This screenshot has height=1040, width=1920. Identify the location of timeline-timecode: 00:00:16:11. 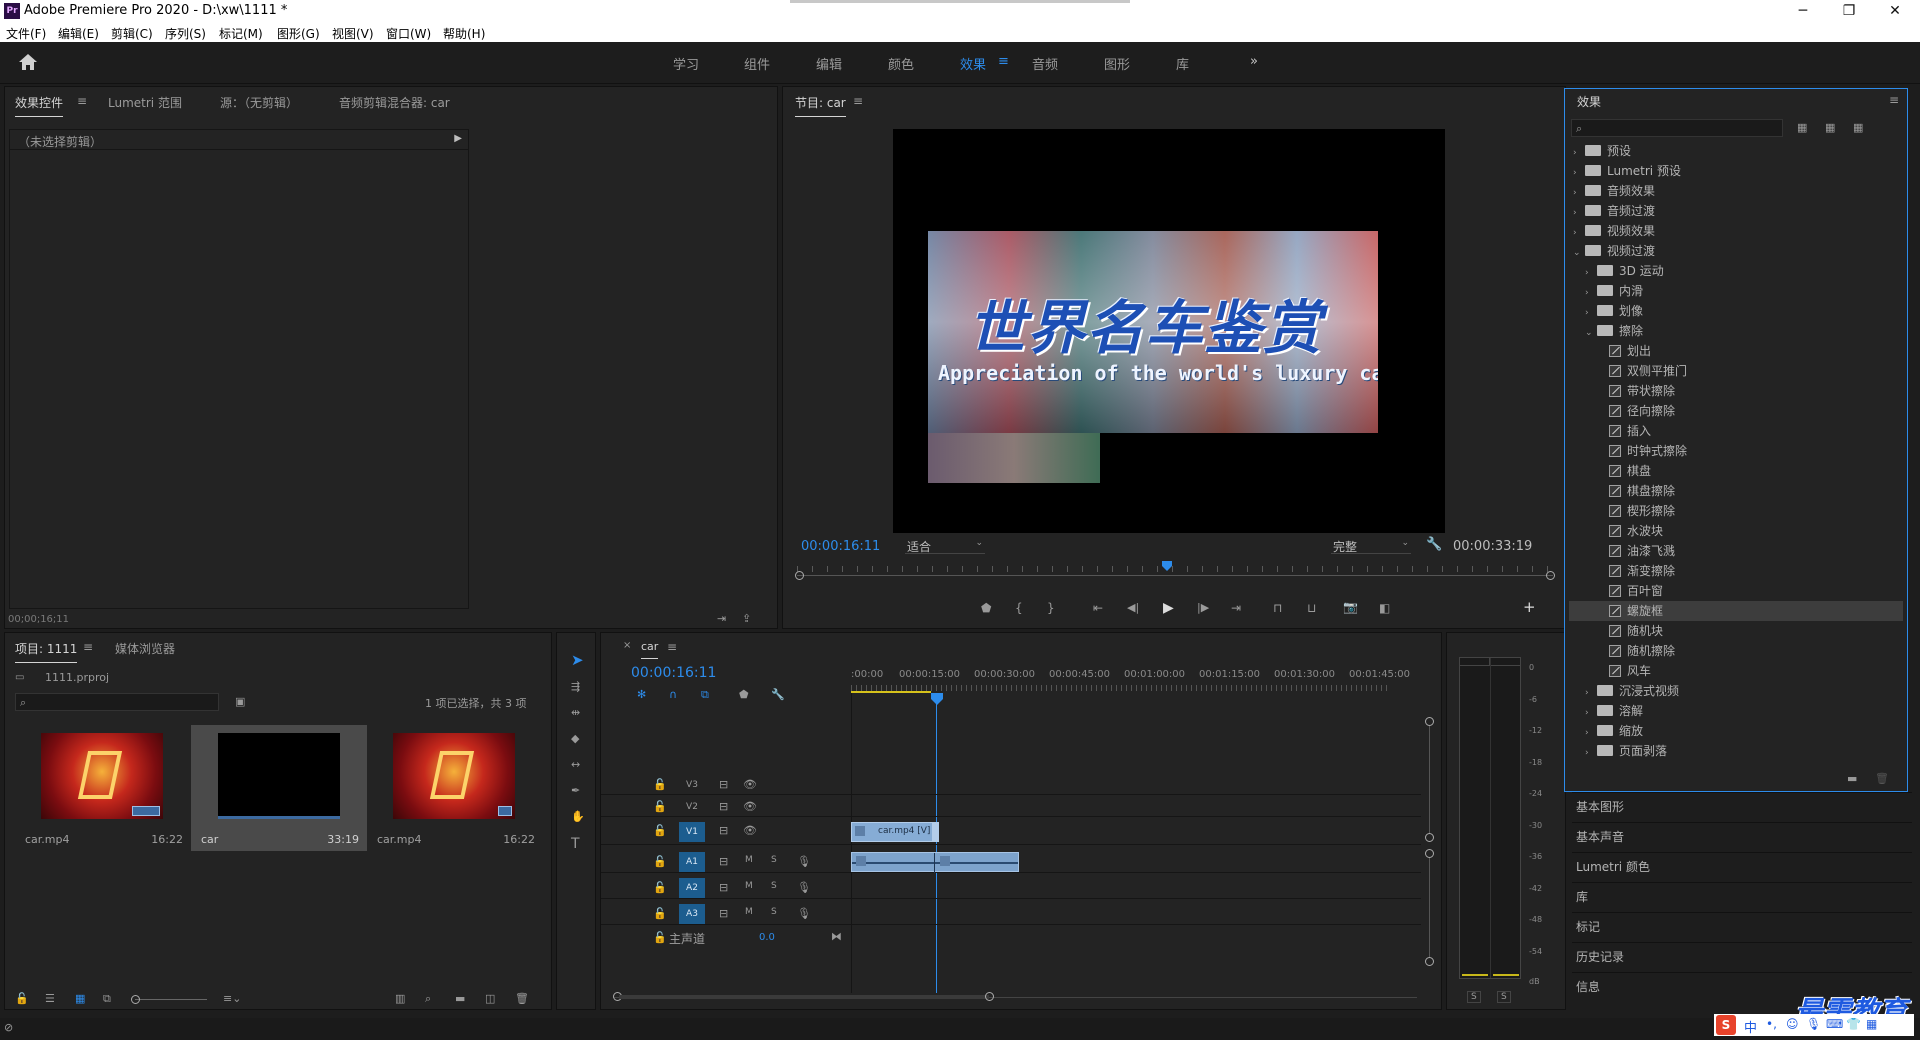
(673, 673).